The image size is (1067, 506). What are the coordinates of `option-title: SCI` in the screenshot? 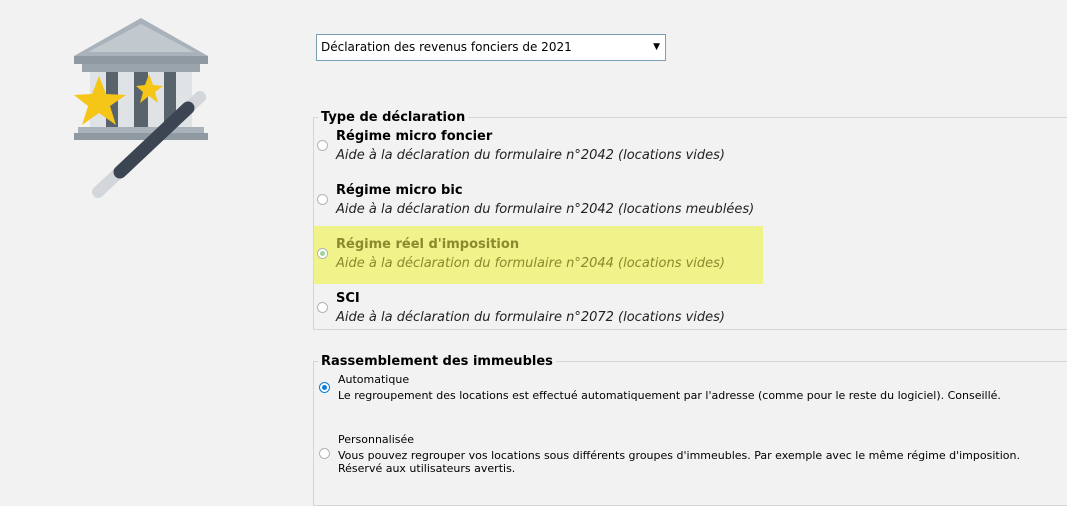 It's located at (348, 298).